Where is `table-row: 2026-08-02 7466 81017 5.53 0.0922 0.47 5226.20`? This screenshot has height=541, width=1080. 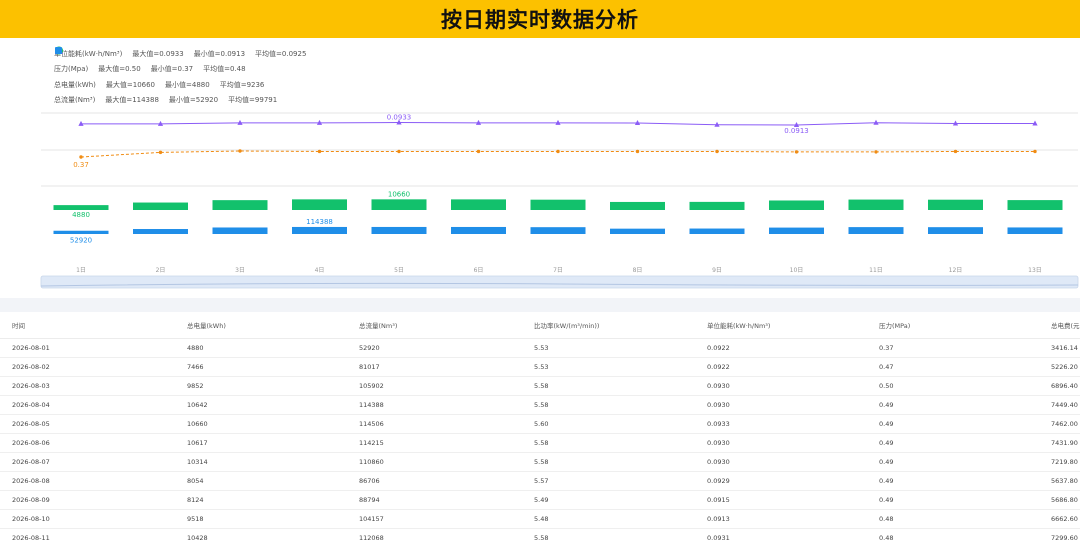
table-row: 2026-08-02 7466 81017 5.53 0.0922 0.47 5226.20 is located at coordinates (540, 367).